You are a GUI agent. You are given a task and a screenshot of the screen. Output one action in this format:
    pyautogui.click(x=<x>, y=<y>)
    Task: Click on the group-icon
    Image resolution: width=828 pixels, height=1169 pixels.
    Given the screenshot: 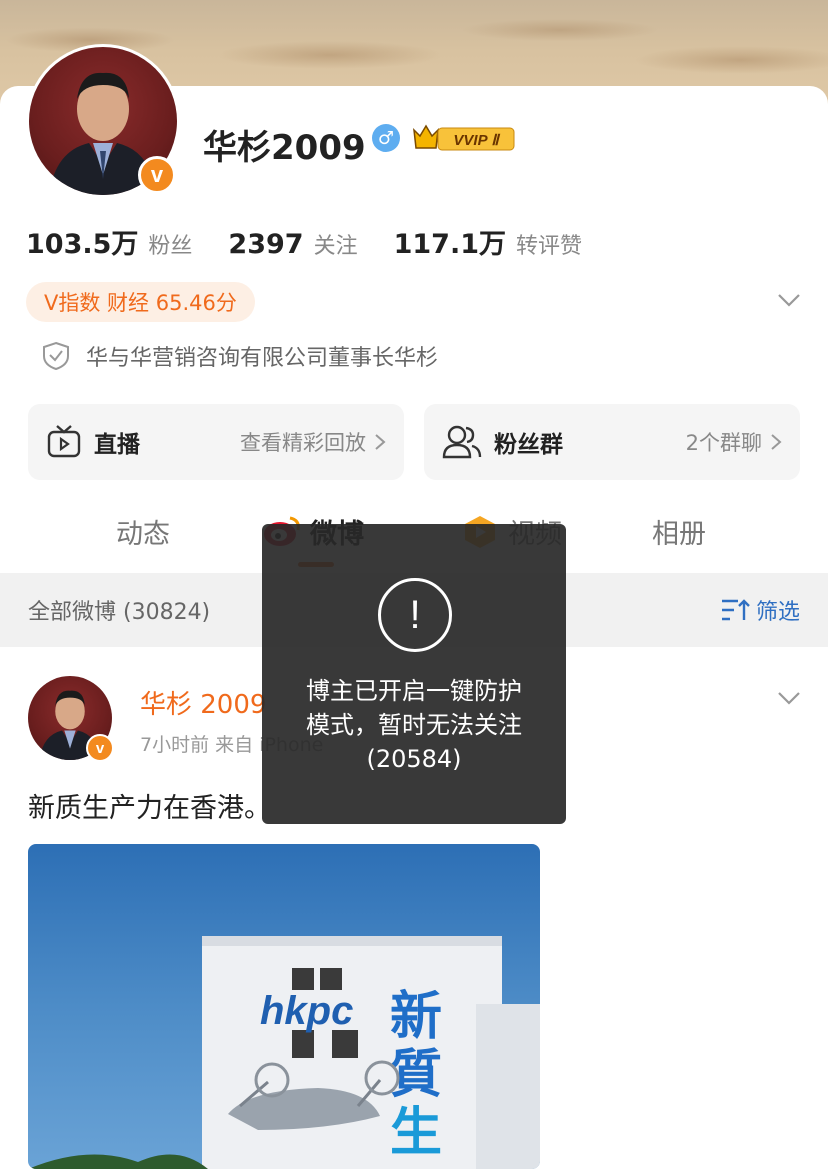 What is the action you would take?
    pyautogui.click(x=462, y=442)
    